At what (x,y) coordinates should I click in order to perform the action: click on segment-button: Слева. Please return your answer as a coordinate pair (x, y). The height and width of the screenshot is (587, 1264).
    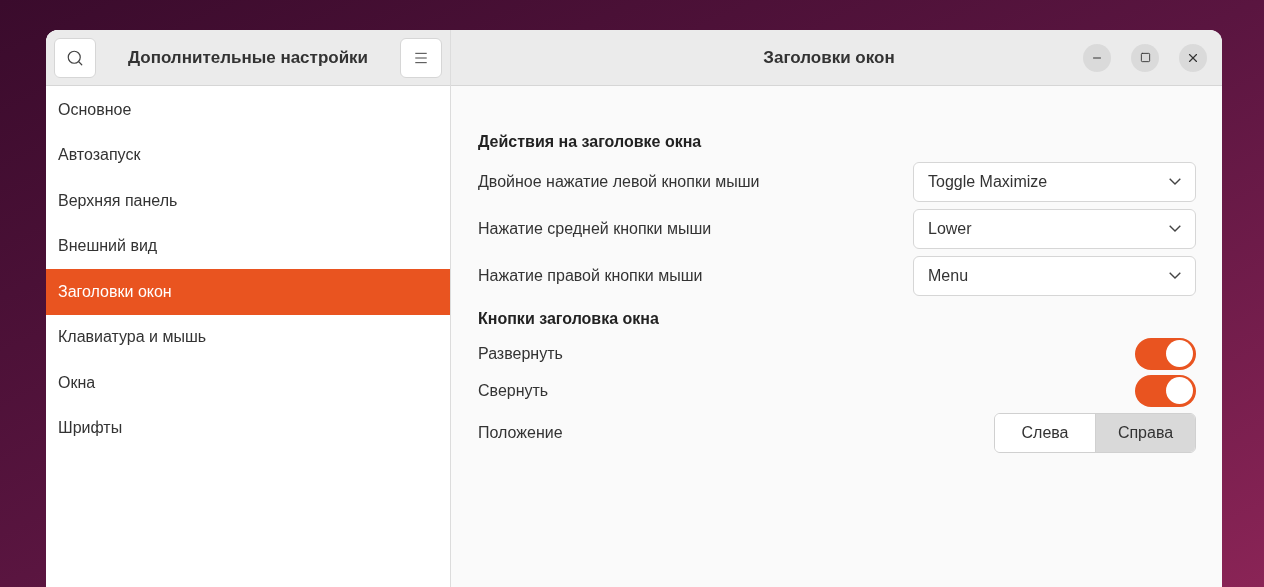
    Looking at the image, I should click on (1045, 433).